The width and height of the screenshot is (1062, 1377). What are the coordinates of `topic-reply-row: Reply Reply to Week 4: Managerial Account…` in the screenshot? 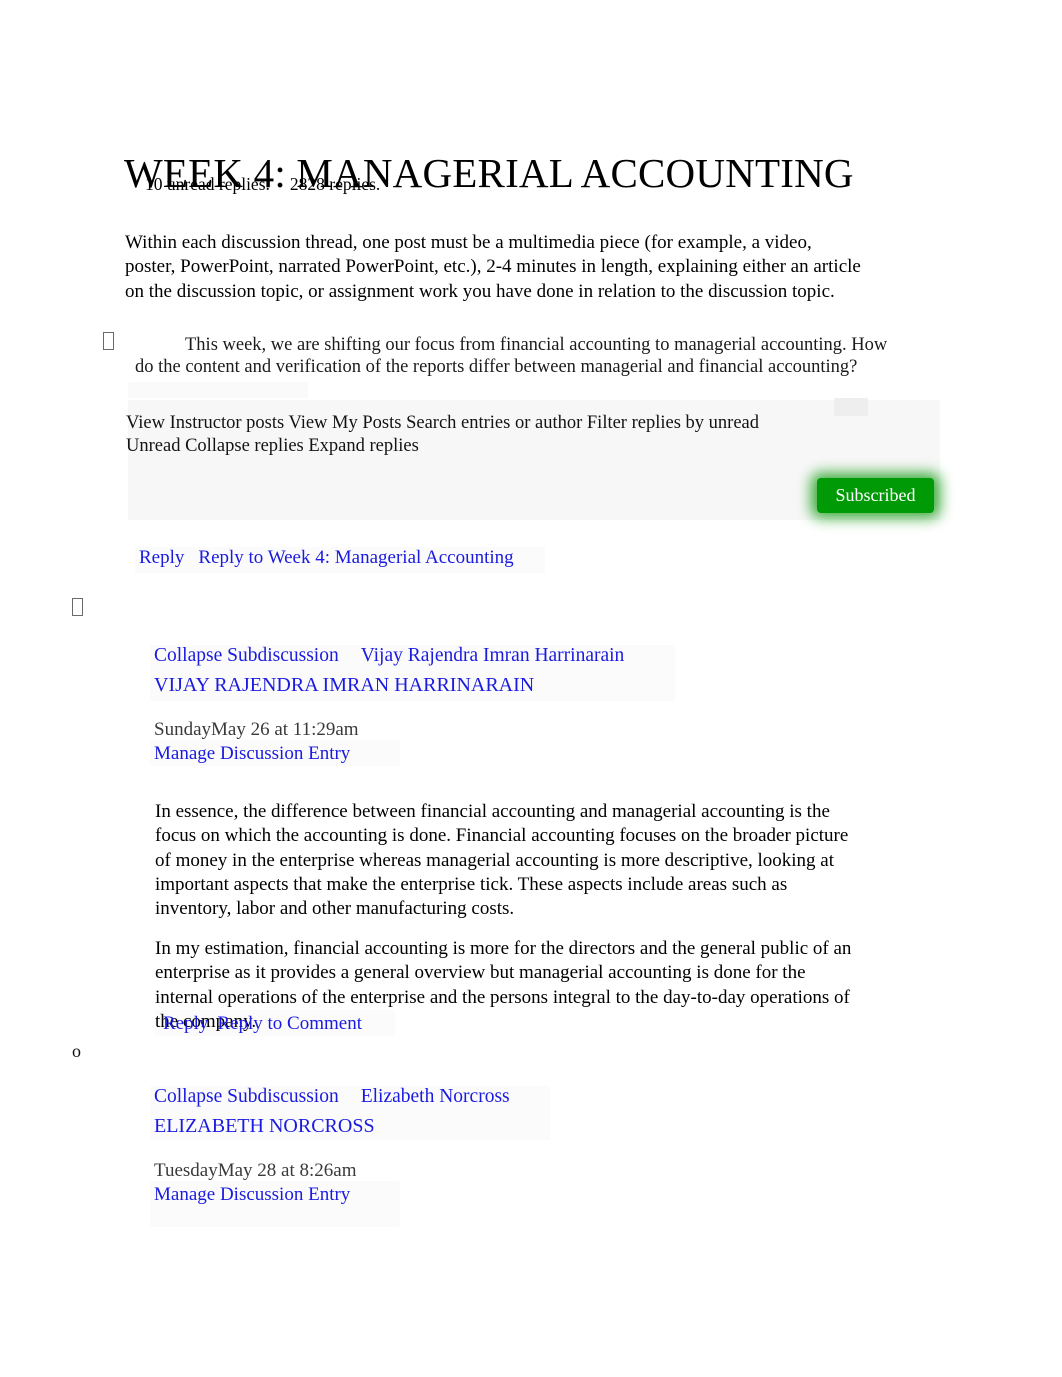 It's located at (326, 558).